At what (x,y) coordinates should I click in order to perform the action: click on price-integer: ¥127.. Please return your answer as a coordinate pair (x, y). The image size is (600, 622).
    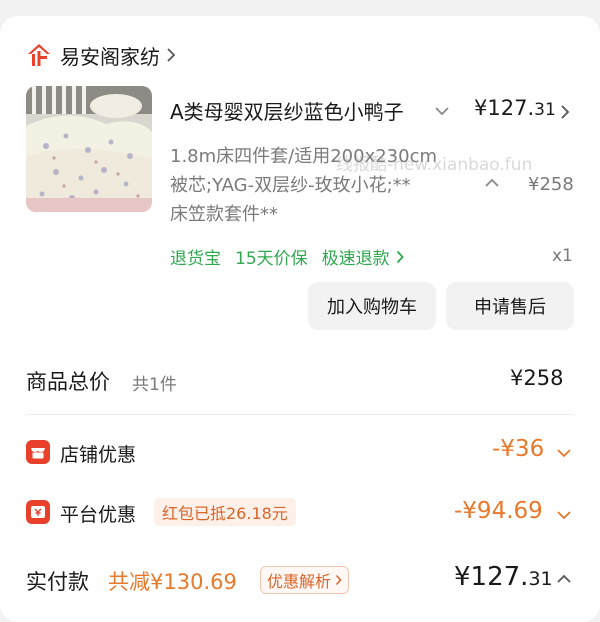
    Looking at the image, I should click on (504, 108).